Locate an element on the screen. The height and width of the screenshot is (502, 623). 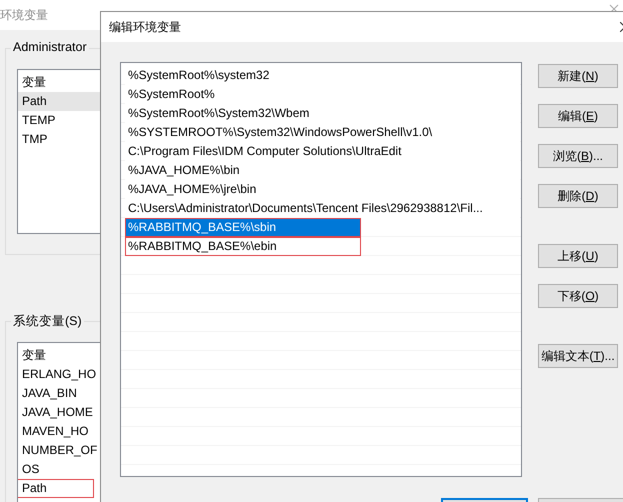
dialog-button: 删除(D) is located at coordinates (578, 196).